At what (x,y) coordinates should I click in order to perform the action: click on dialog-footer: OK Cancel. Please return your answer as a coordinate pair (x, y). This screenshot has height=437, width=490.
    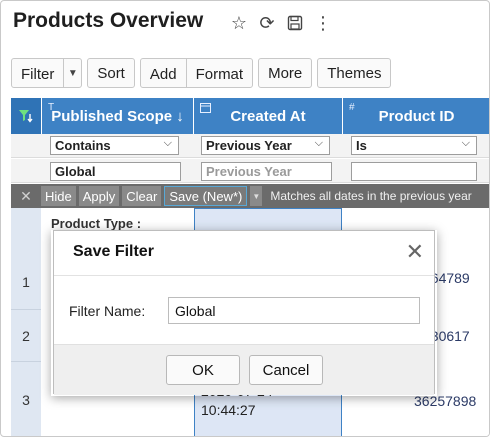
    Looking at the image, I should click on (244, 369).